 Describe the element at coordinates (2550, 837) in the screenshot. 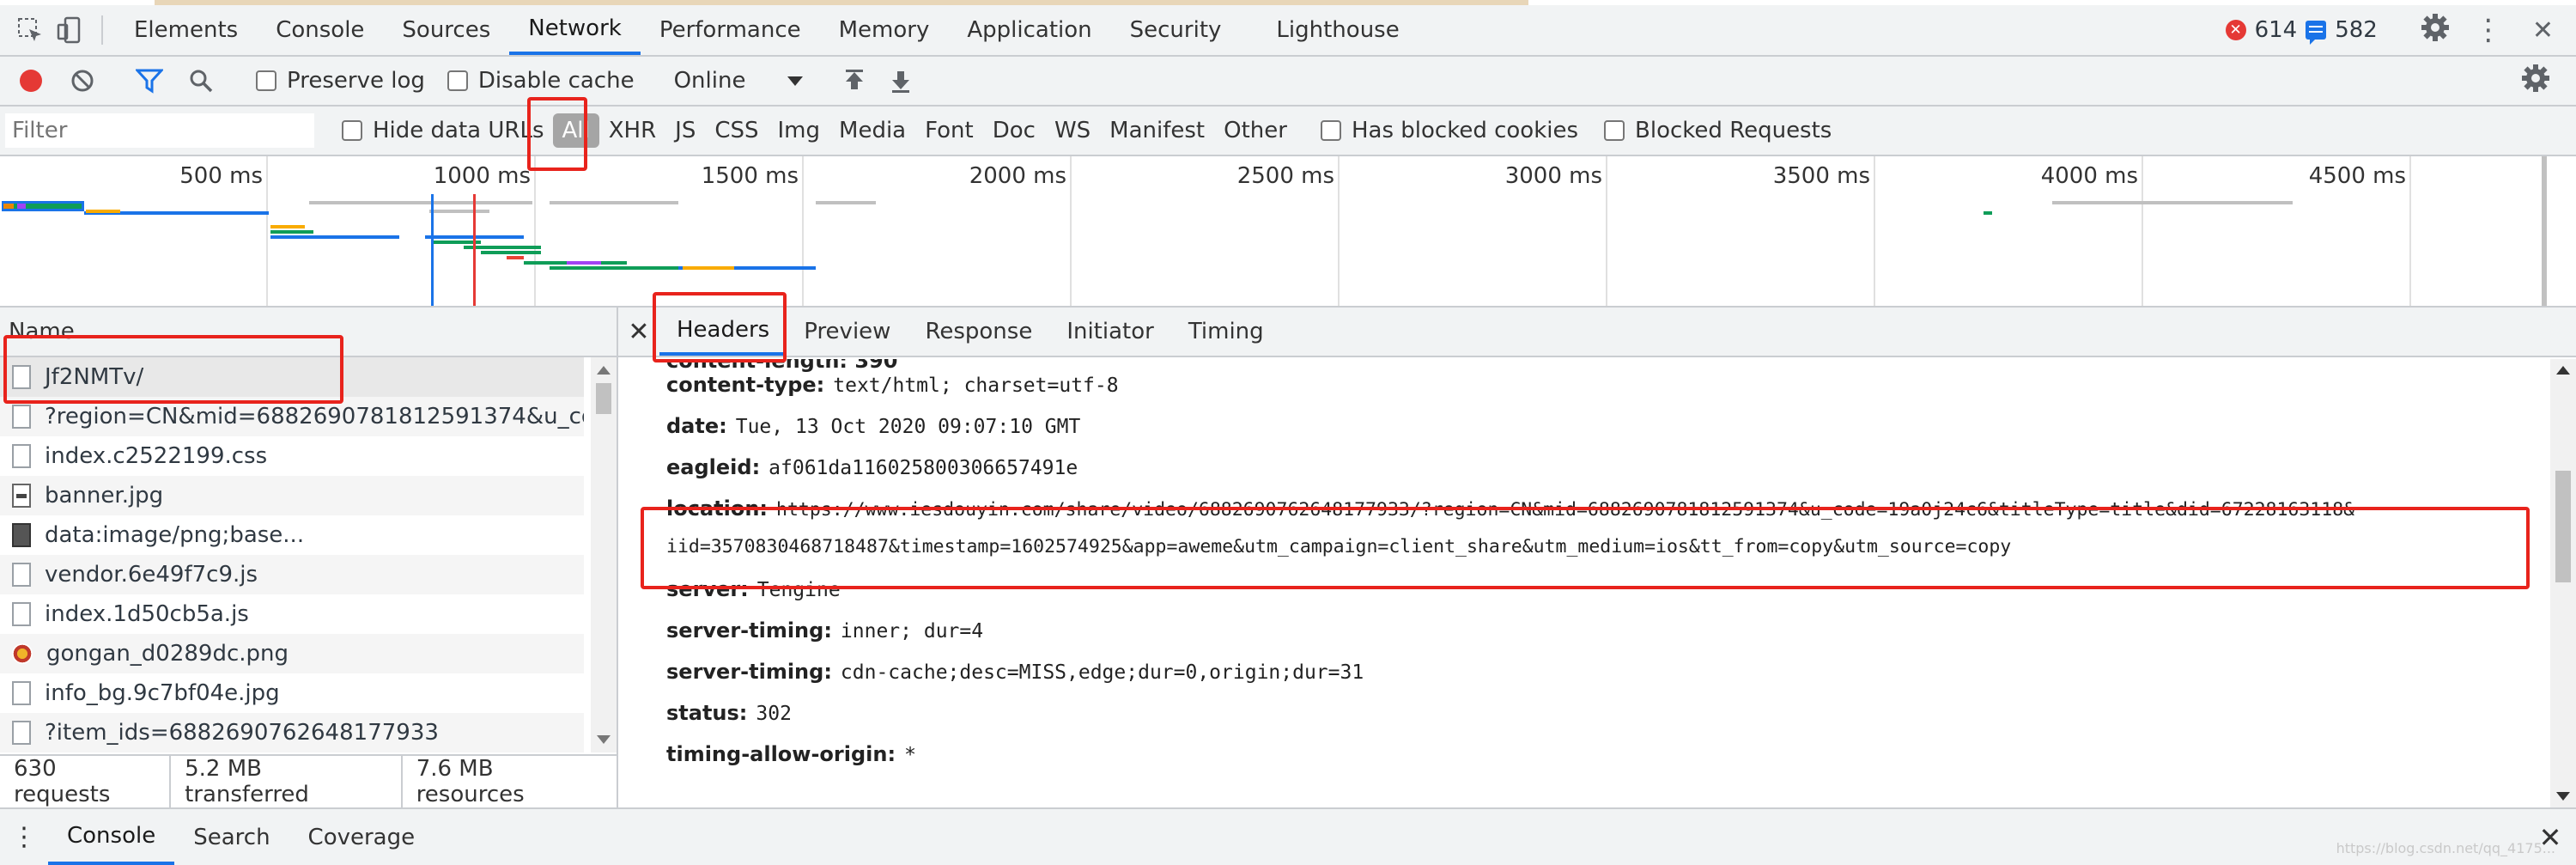

I see `close-drawer-icon: ✕` at that location.